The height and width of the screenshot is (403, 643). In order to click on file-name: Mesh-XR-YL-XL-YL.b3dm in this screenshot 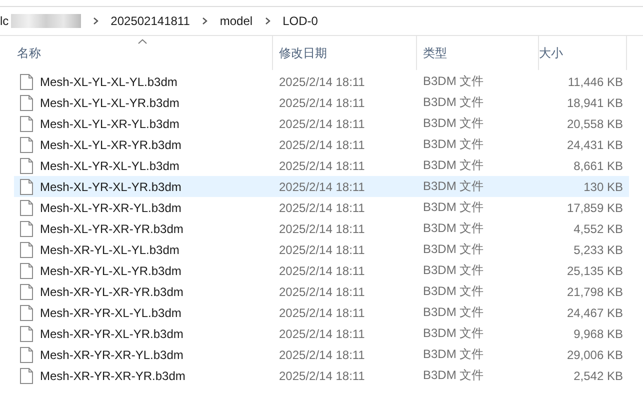, I will do `click(110, 249)`.